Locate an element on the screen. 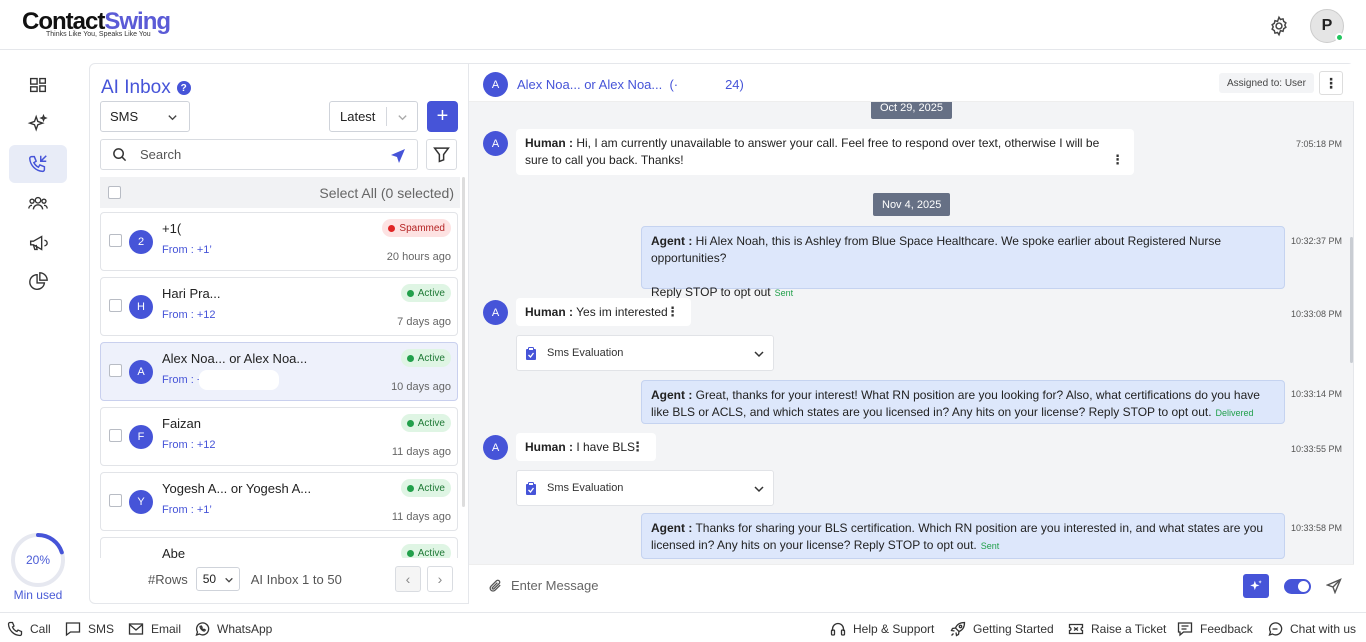  auto-reply-toggle is located at coordinates (1297, 586).